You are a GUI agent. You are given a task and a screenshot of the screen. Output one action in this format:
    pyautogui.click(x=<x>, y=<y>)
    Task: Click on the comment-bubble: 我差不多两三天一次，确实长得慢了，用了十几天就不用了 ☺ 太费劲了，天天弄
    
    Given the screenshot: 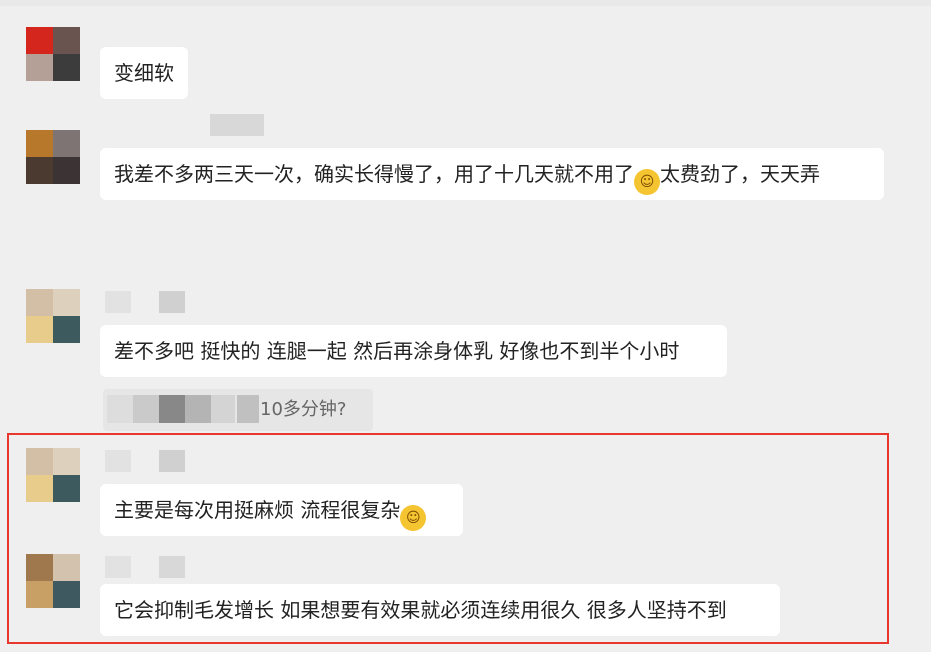 What is the action you would take?
    pyautogui.click(x=492, y=174)
    